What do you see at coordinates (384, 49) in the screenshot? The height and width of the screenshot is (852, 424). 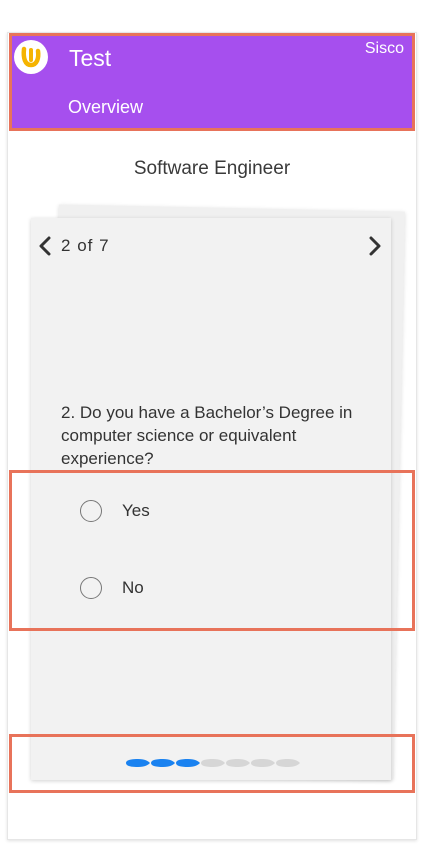 I see `user-name: Sisco` at bounding box center [384, 49].